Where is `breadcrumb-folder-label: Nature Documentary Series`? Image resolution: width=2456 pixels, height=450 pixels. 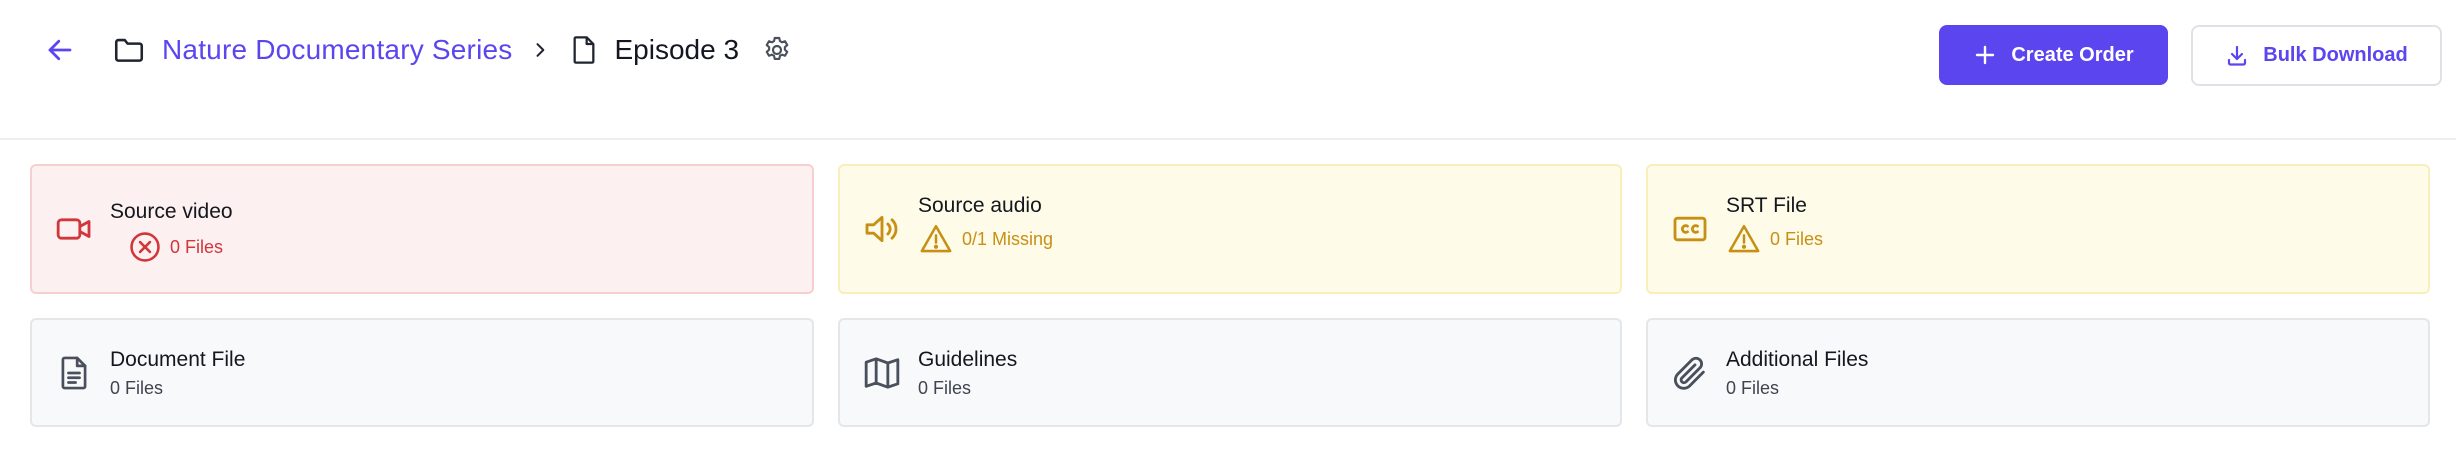 breadcrumb-folder-label: Nature Documentary Series is located at coordinates (337, 50).